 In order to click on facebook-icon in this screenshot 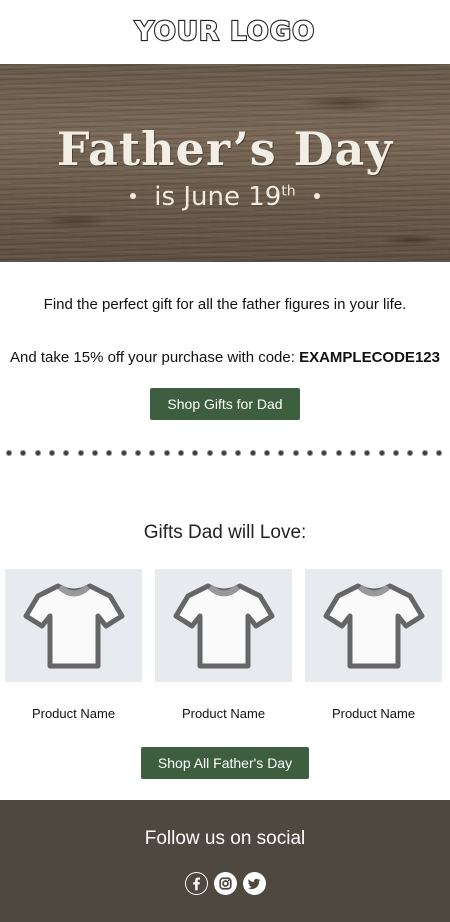, I will do `click(196, 883)`.